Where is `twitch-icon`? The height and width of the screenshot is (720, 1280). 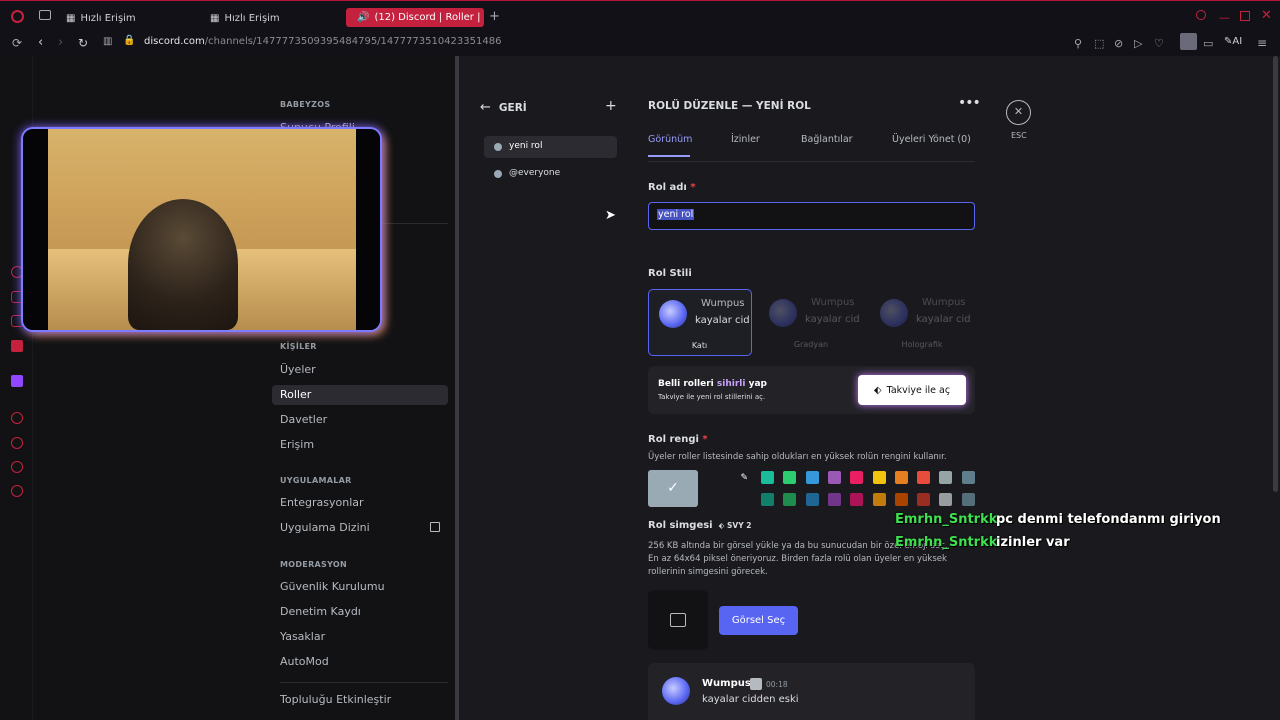 twitch-icon is located at coordinates (17, 381).